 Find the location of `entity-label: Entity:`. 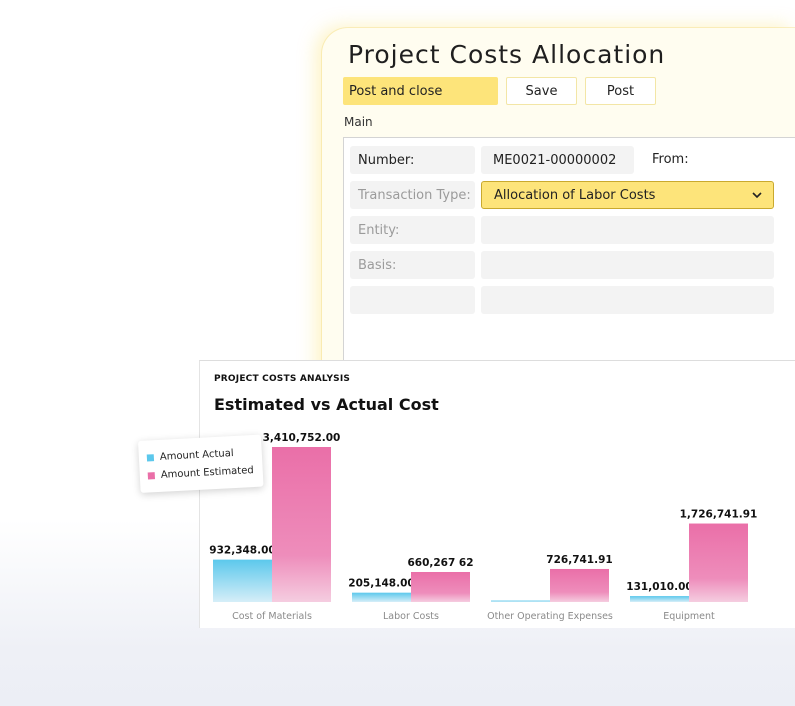

entity-label: Entity: is located at coordinates (412, 230).